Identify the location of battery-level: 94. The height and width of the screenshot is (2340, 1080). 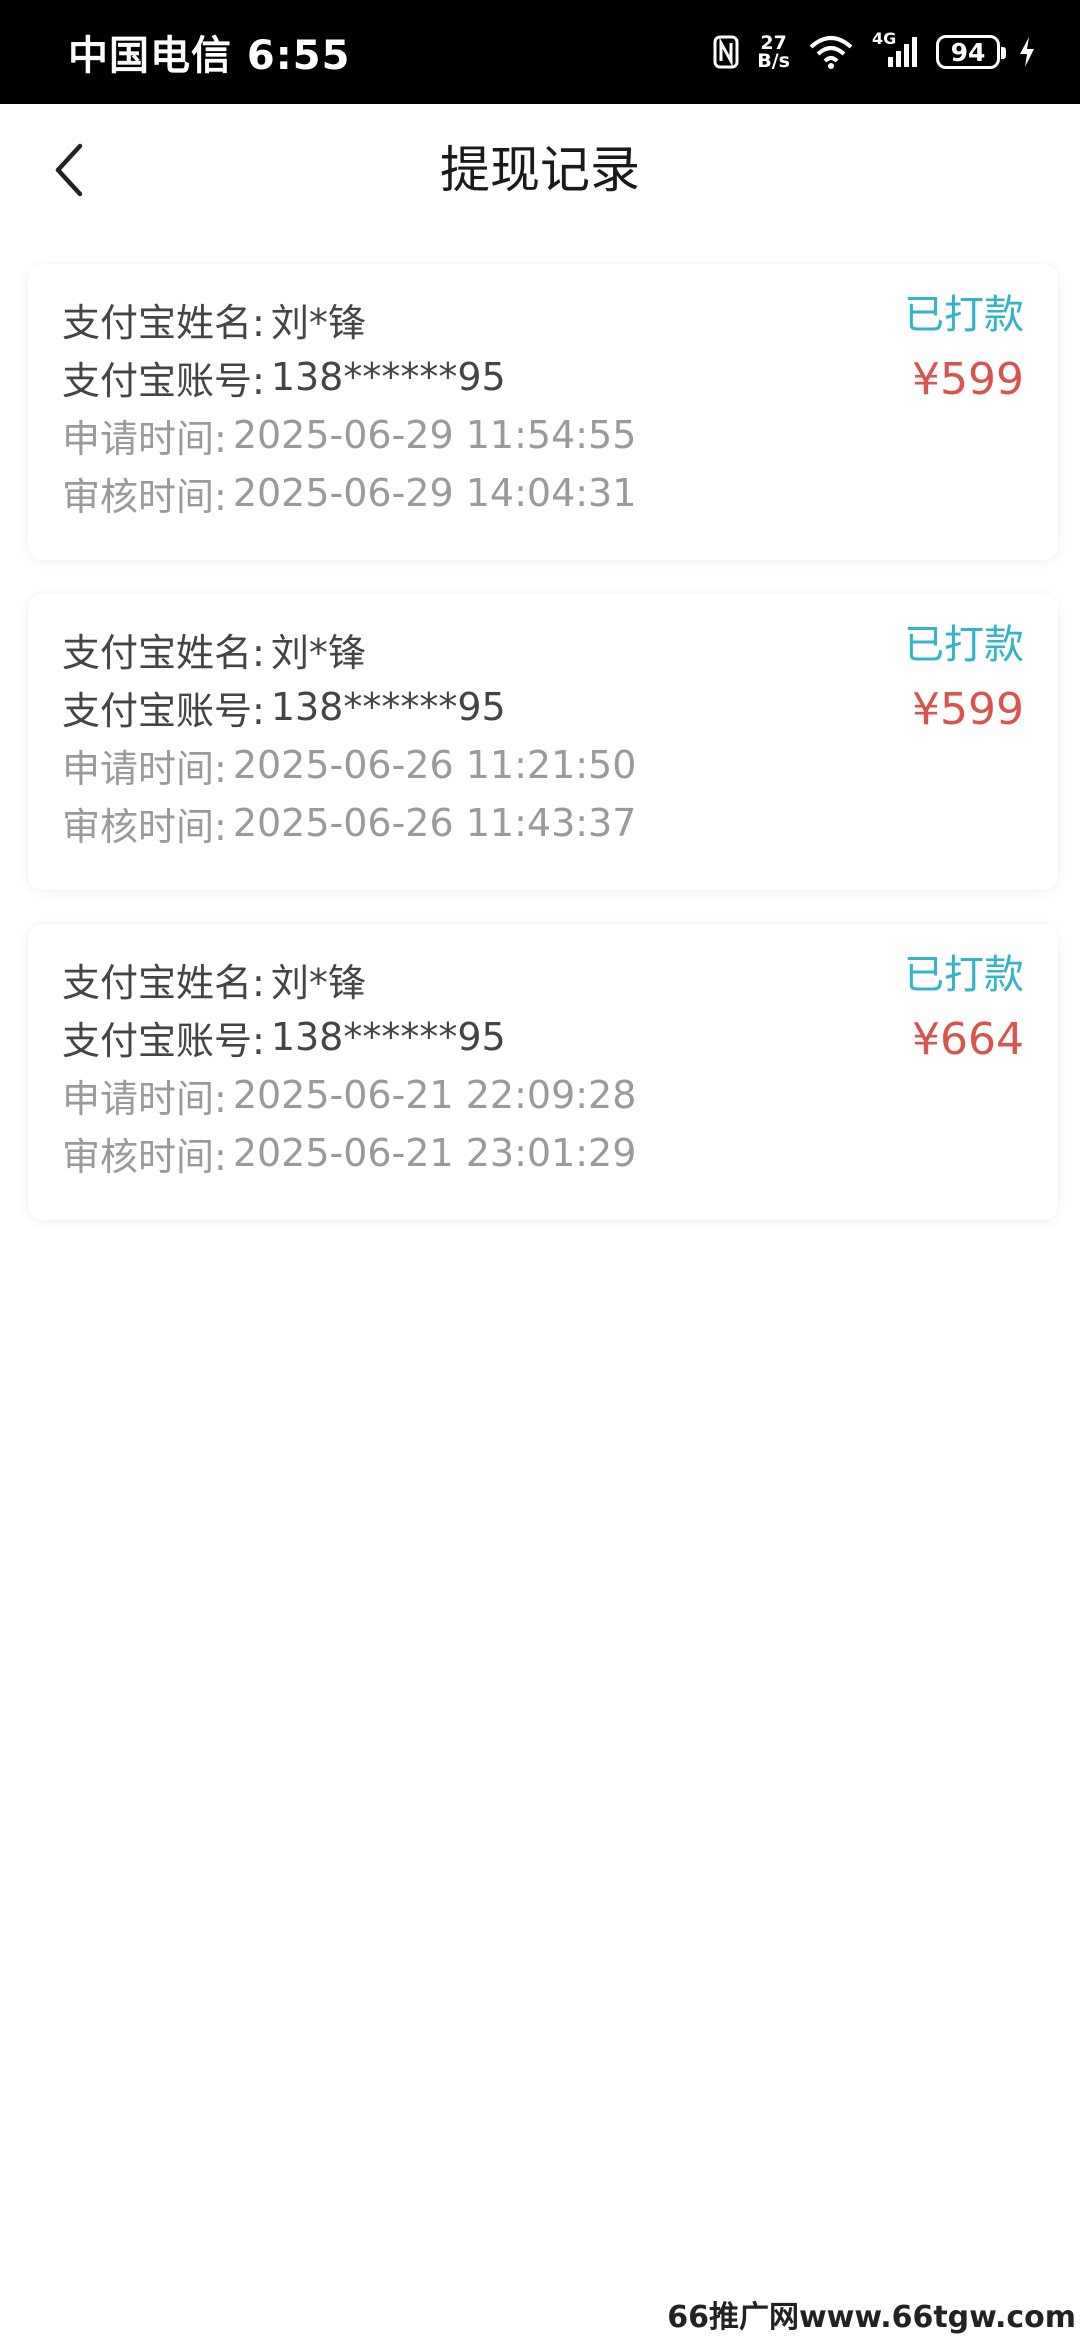
(968, 52).